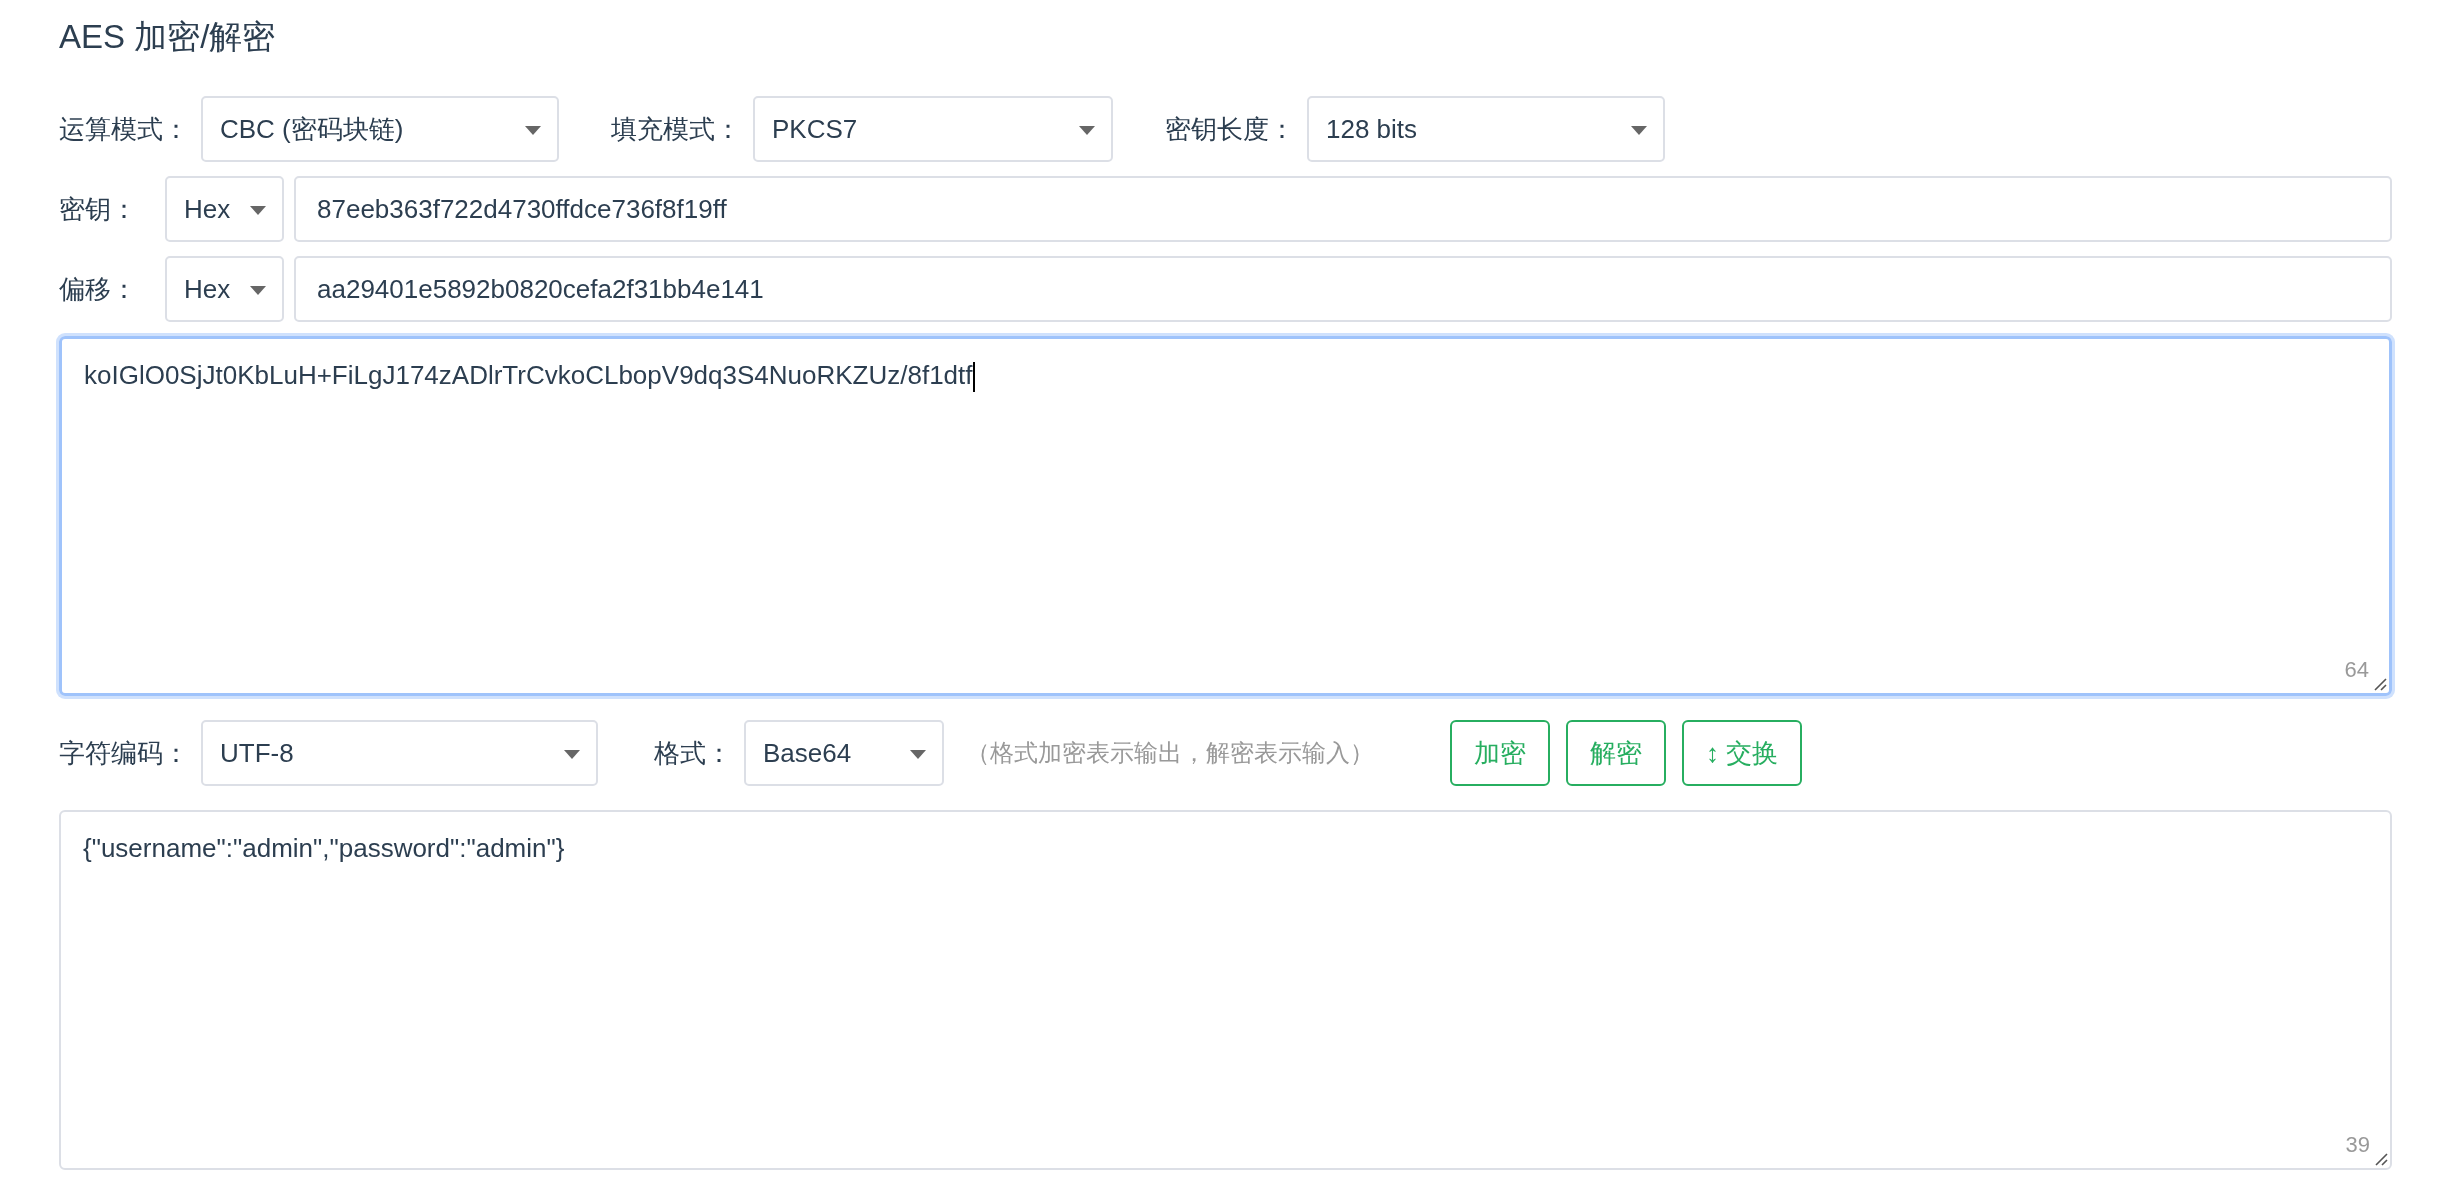 This screenshot has width=2444, height=1196. Describe the element at coordinates (2357, 1145) in the screenshot. I see `character-count: 39` at that location.